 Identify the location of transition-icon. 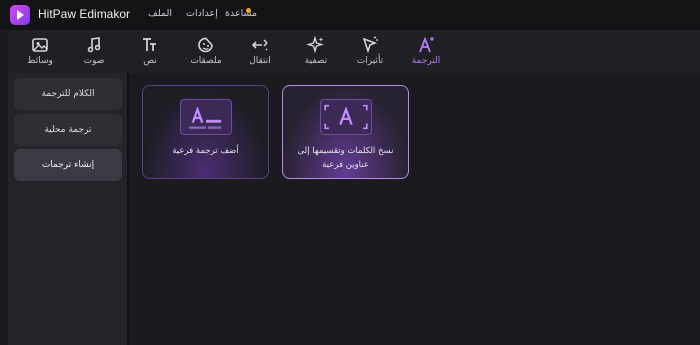
(259, 45).